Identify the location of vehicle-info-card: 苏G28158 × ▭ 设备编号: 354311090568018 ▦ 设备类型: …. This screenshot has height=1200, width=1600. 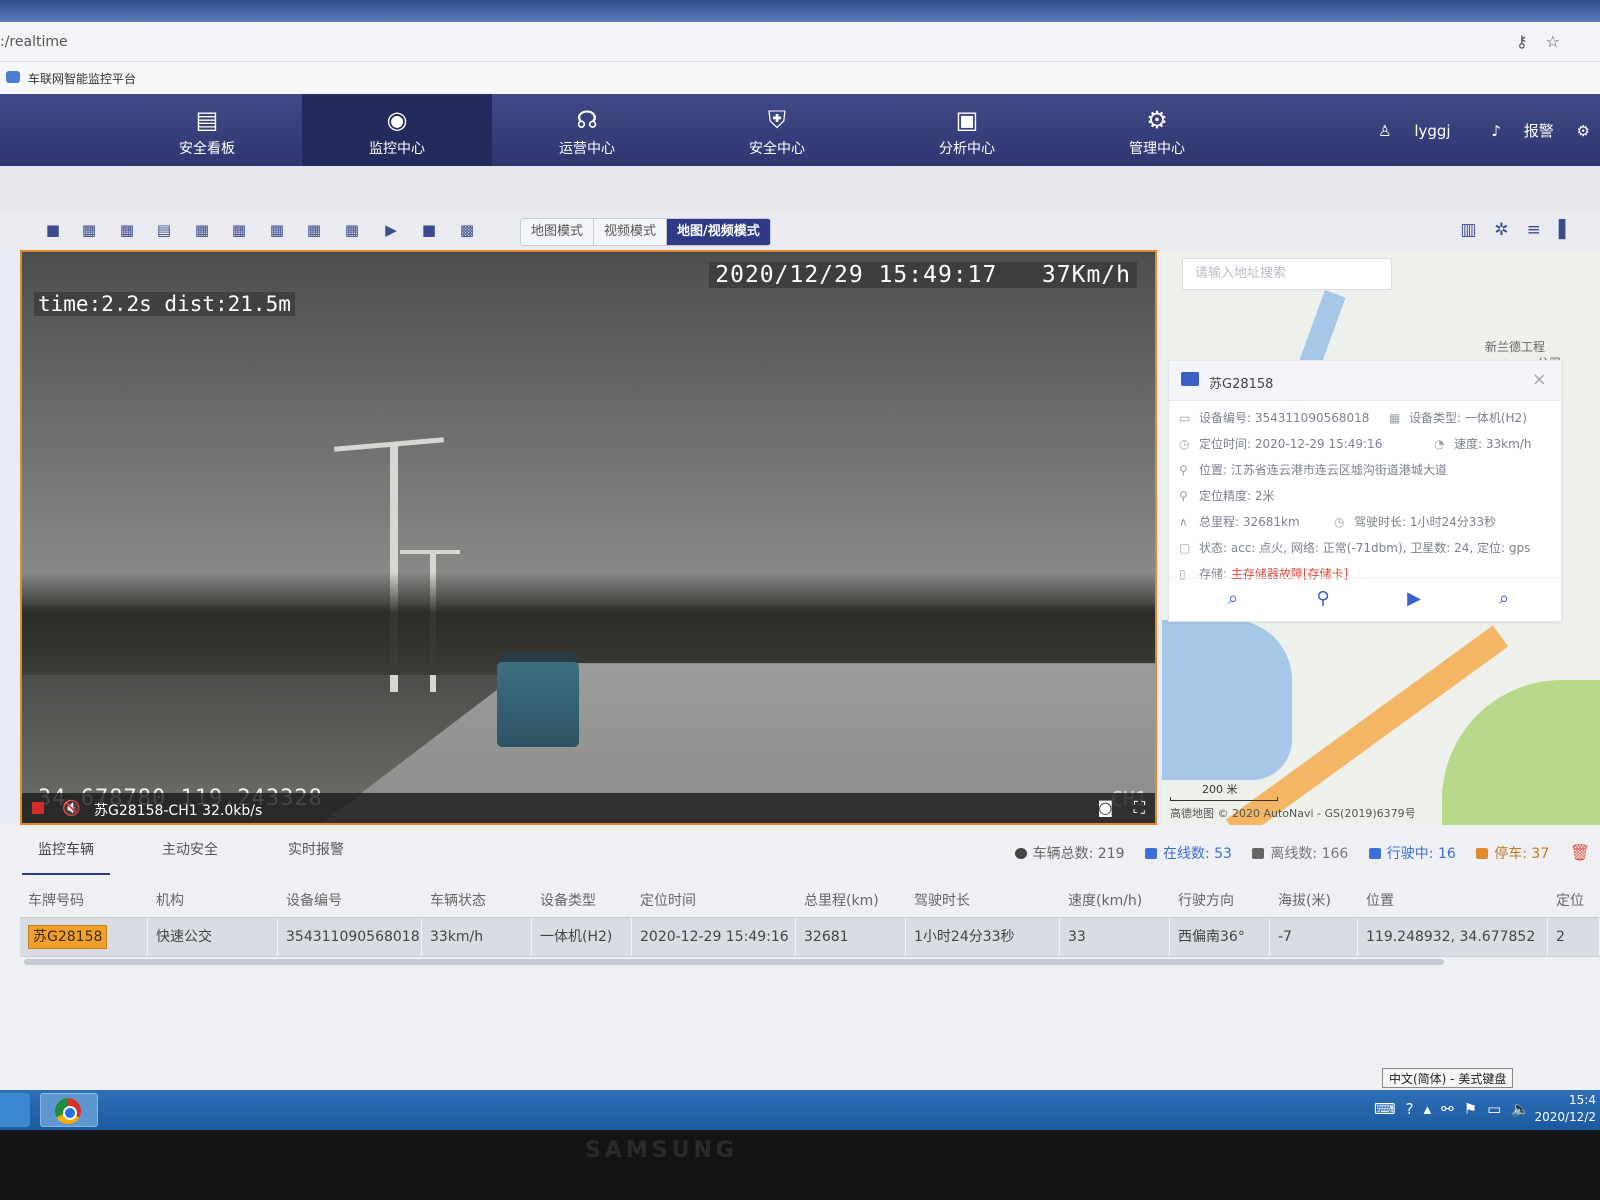
(1365, 491).